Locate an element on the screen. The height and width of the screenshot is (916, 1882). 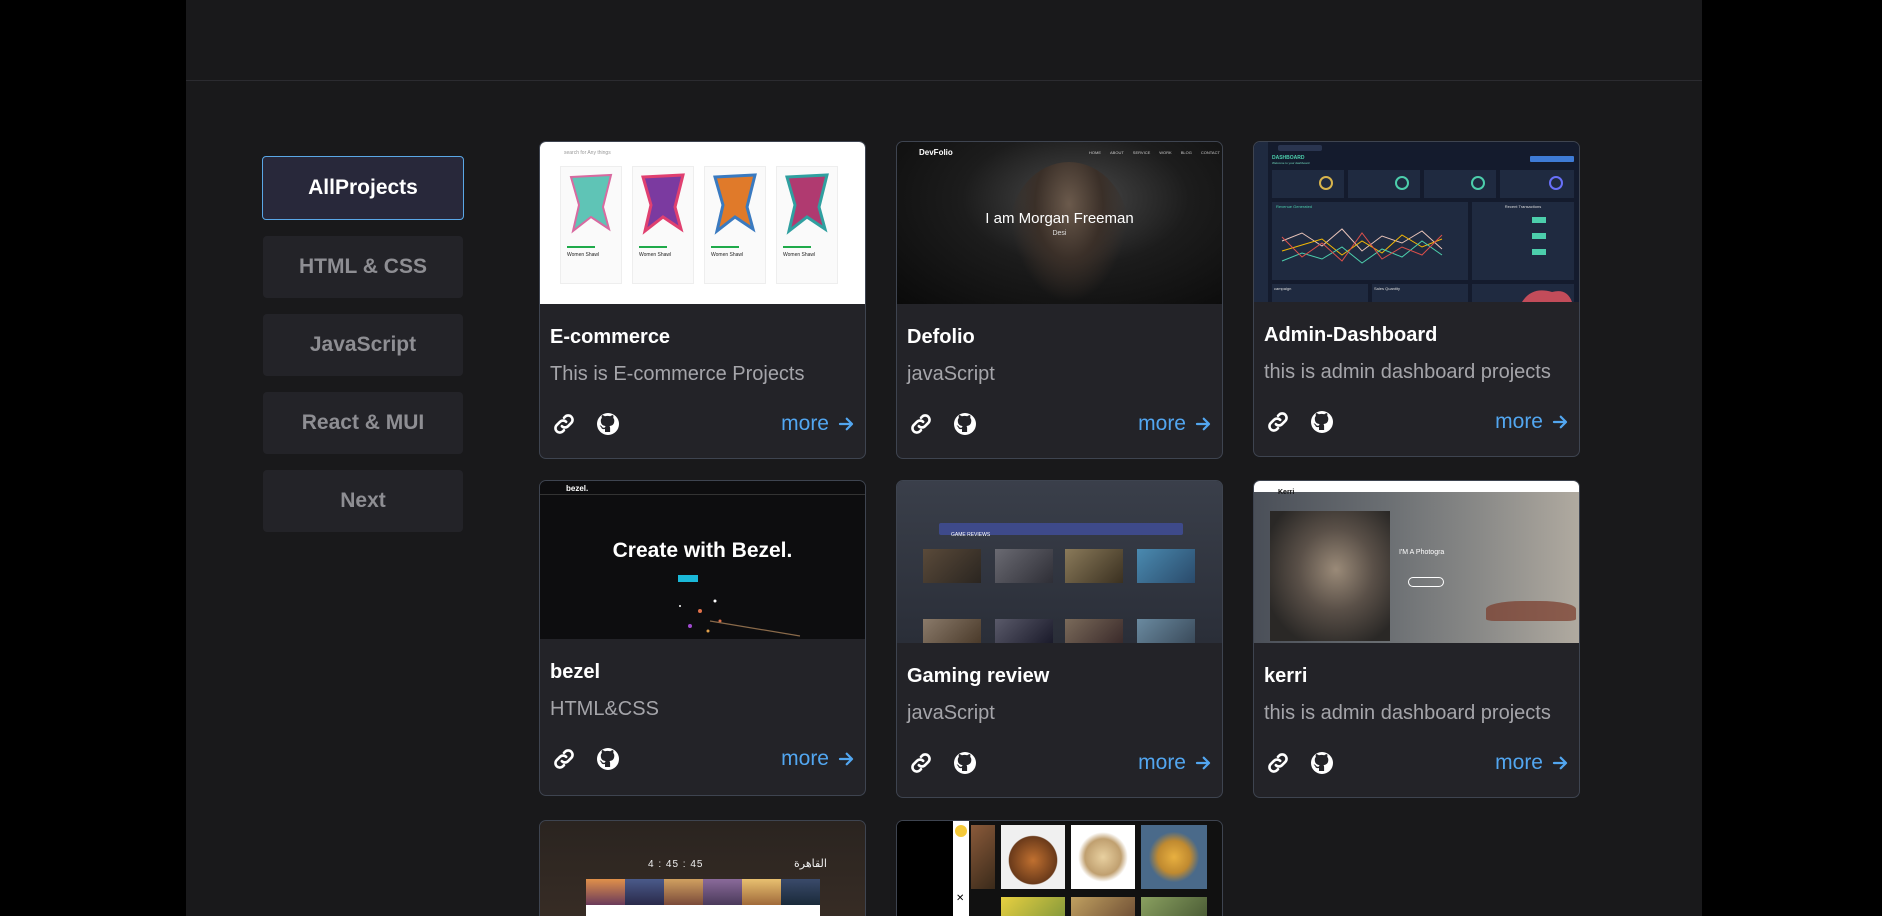
thumb-logo: bezel. is located at coordinates (577, 488).